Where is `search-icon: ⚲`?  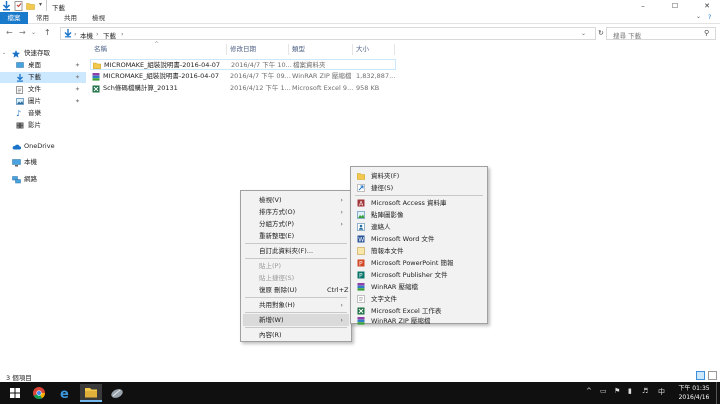 search-icon: ⚲ is located at coordinates (706, 33).